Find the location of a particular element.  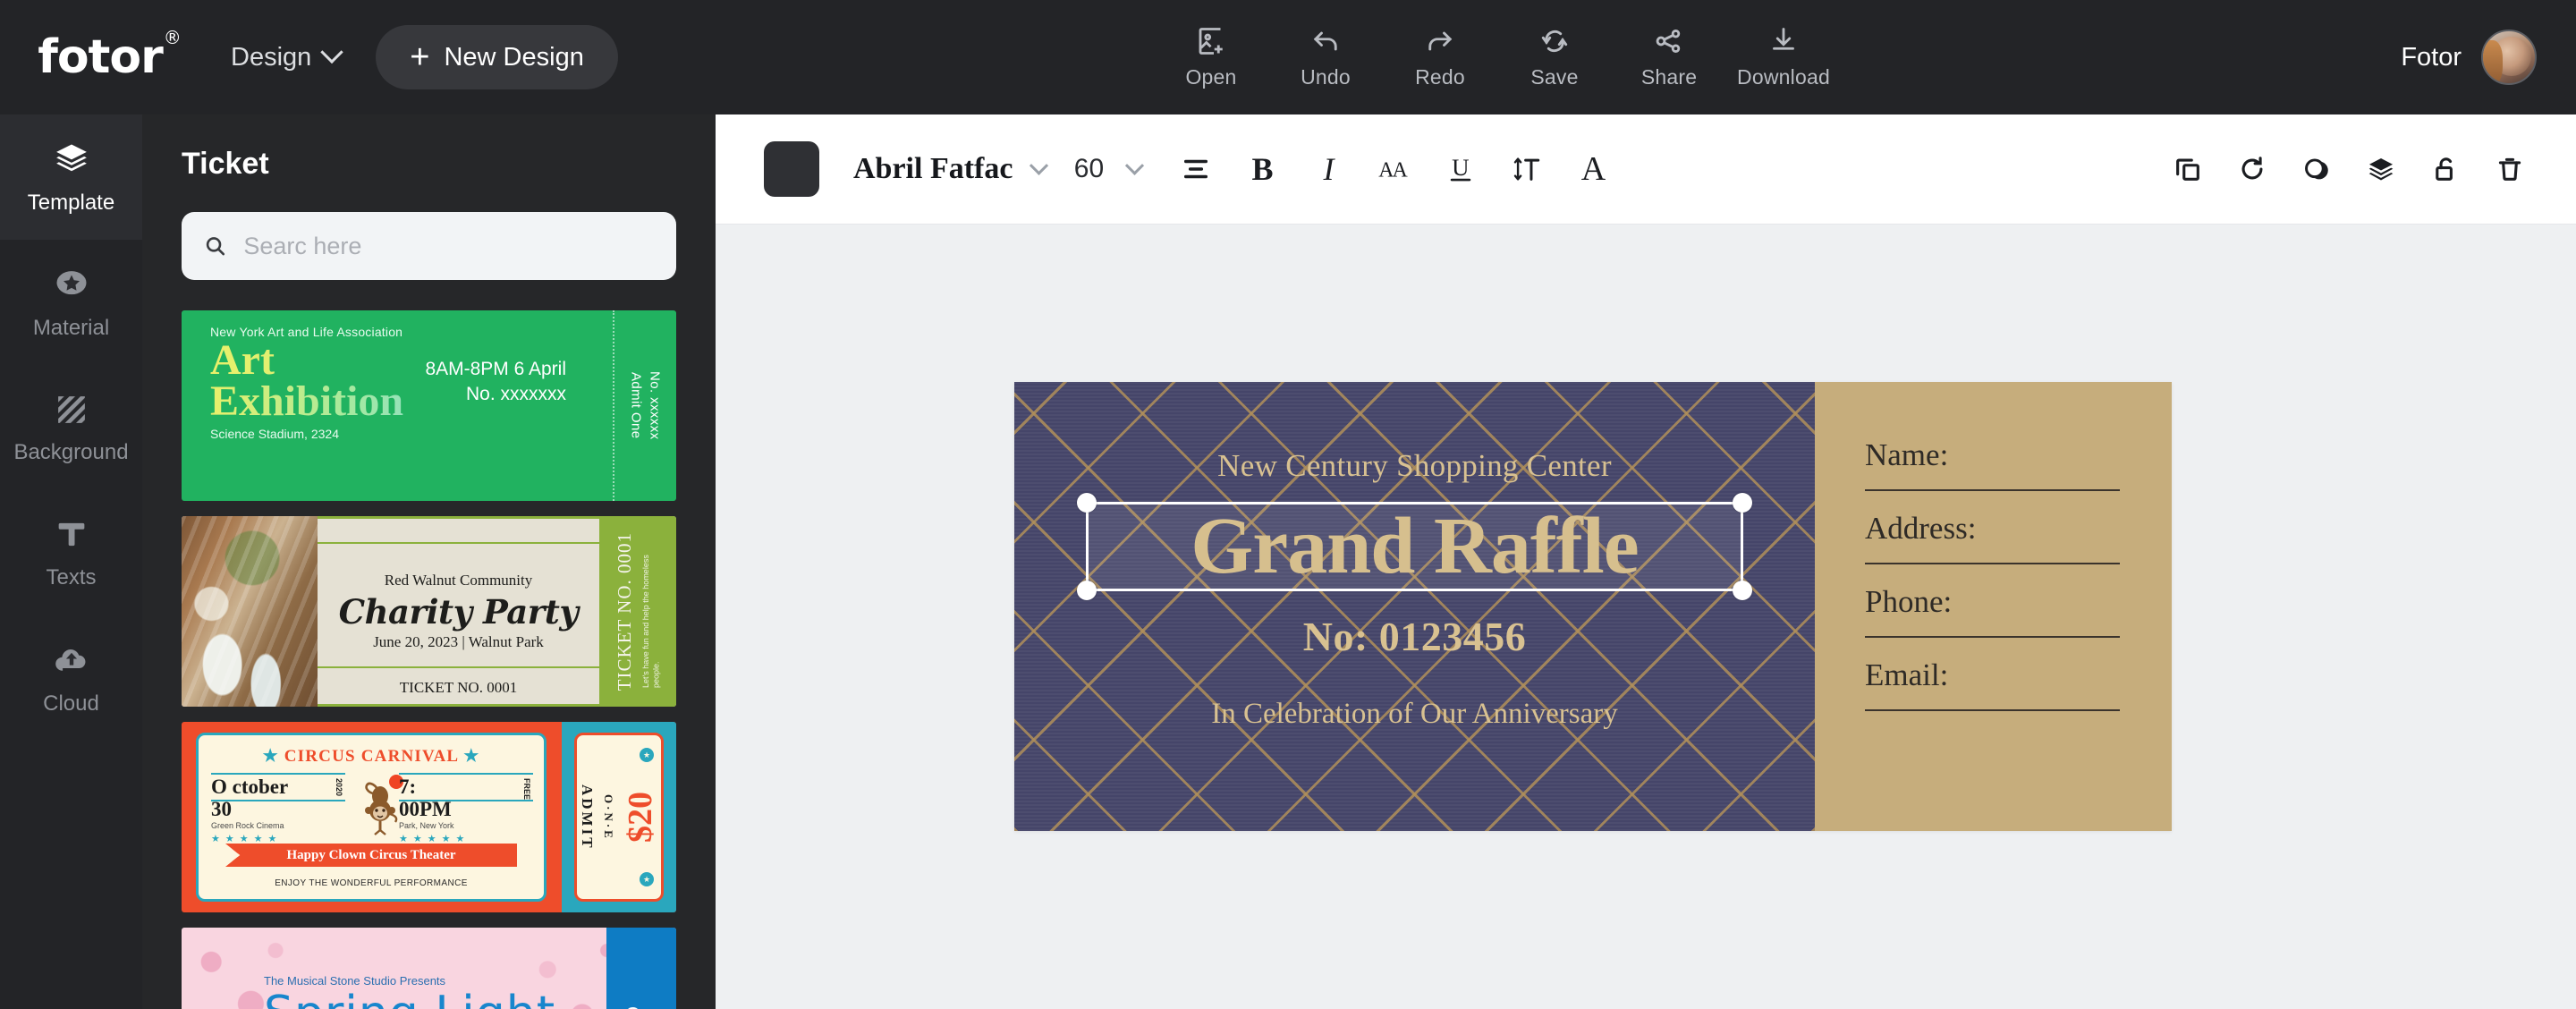

undo-arrow-icon is located at coordinates (1325, 41).